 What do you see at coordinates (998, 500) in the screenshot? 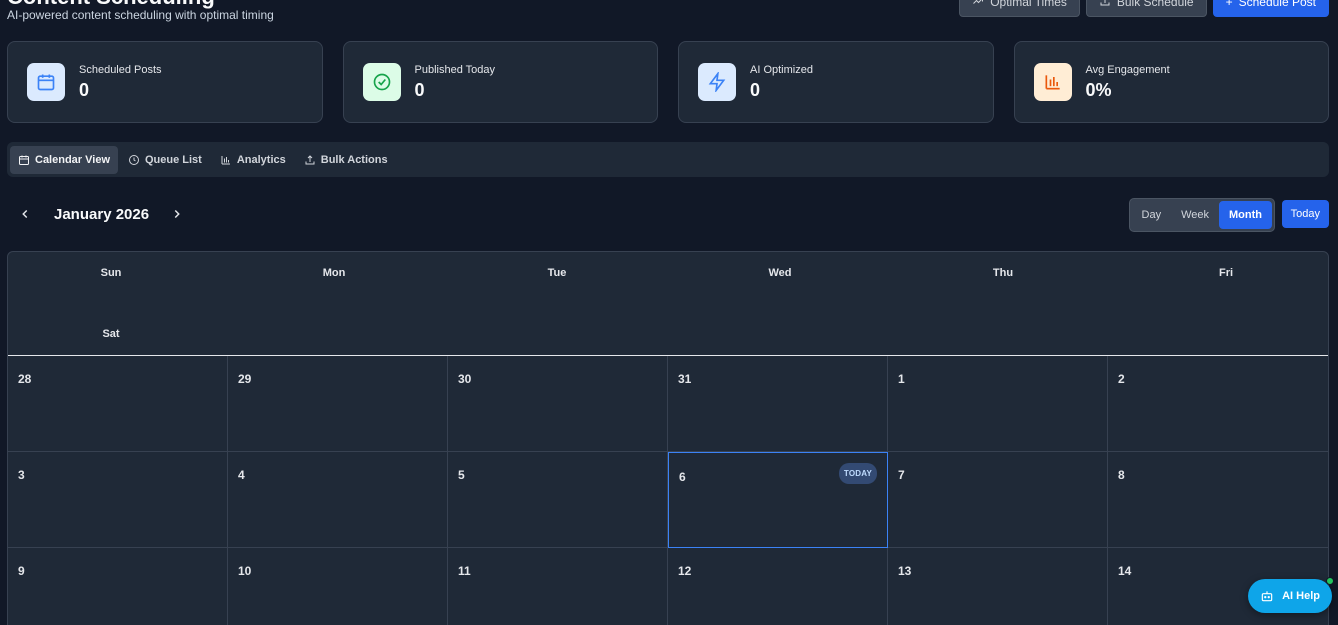
I see `calendar-day: 7` at bounding box center [998, 500].